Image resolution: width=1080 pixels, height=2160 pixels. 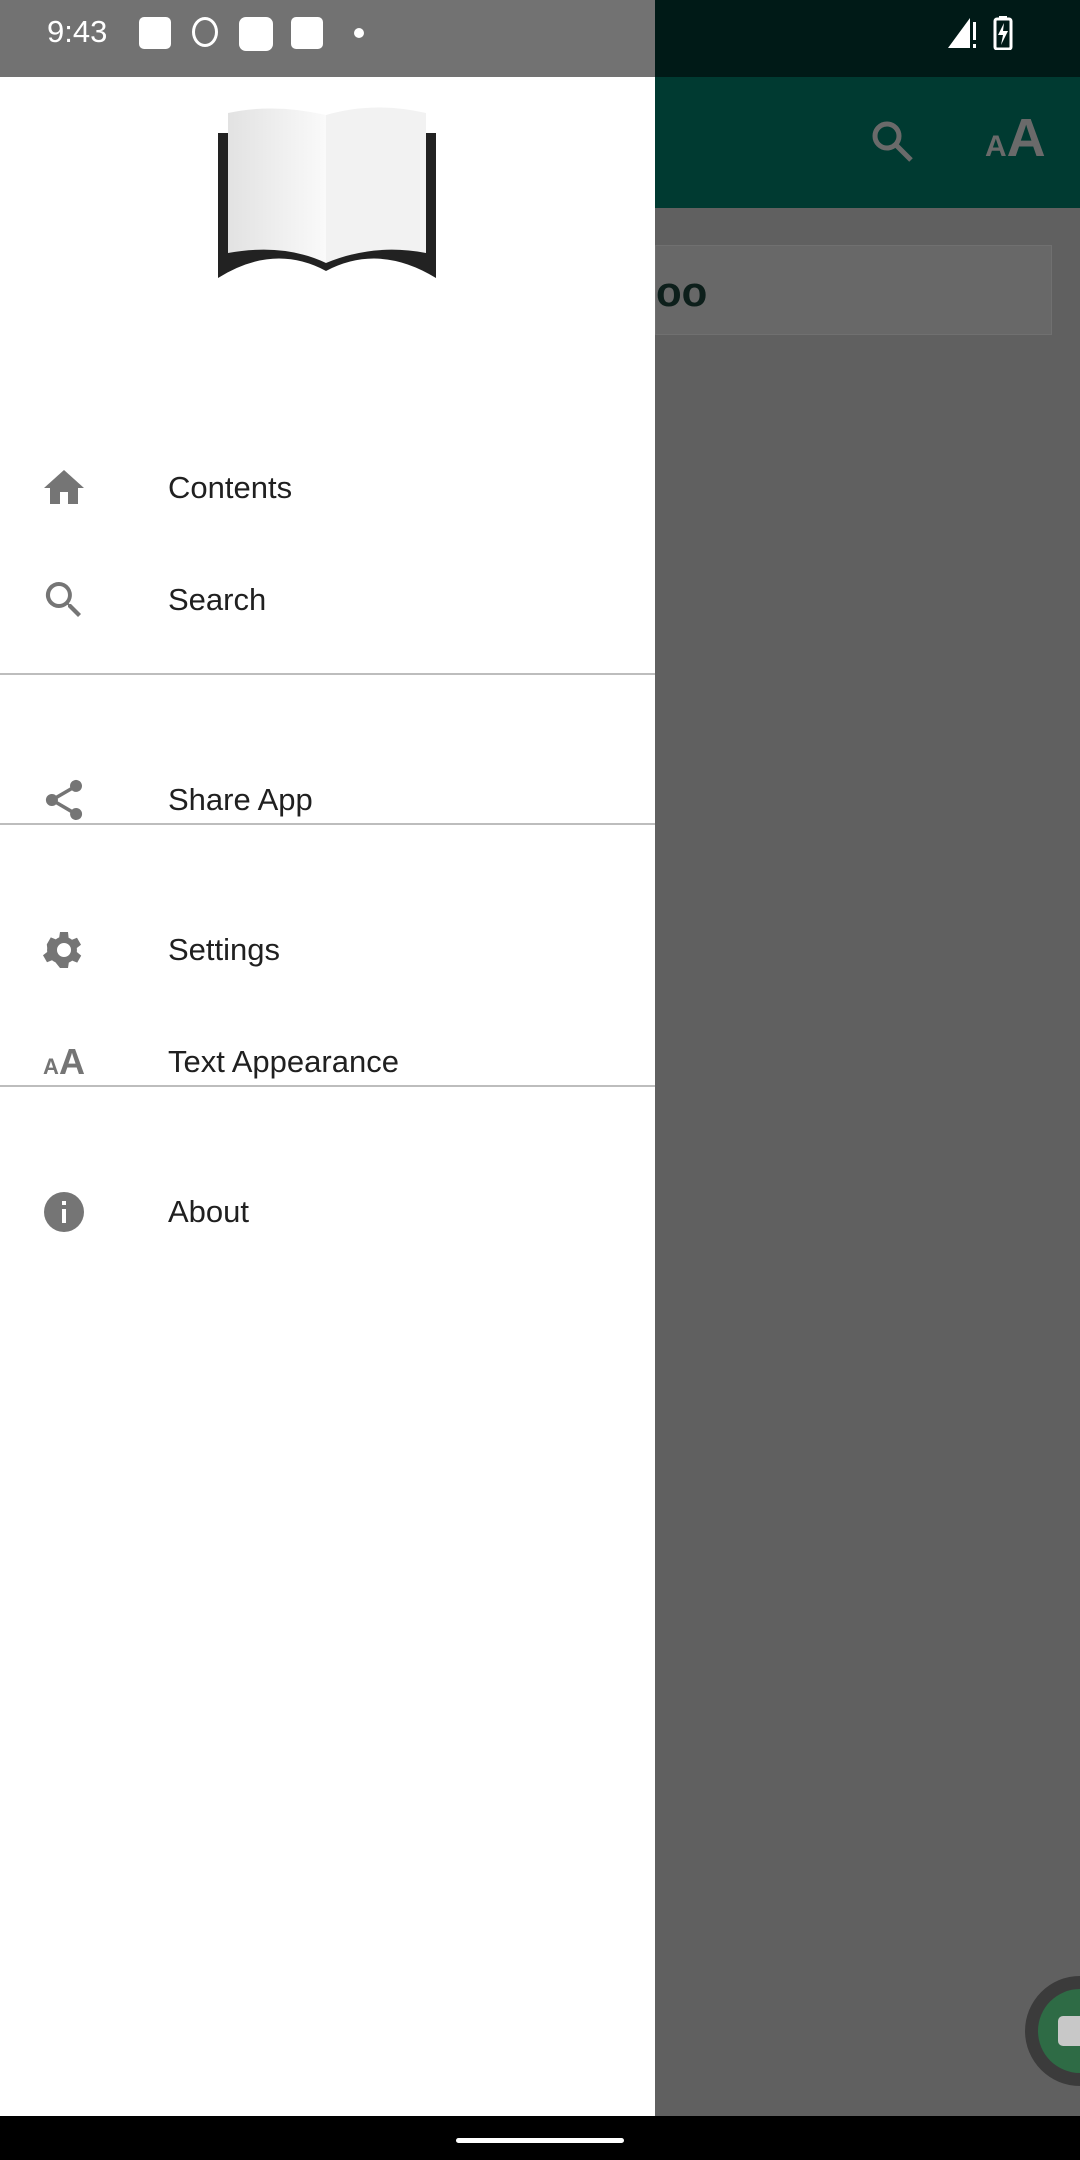 What do you see at coordinates (867, 142) in the screenshot?
I see `app-bar: AA` at bounding box center [867, 142].